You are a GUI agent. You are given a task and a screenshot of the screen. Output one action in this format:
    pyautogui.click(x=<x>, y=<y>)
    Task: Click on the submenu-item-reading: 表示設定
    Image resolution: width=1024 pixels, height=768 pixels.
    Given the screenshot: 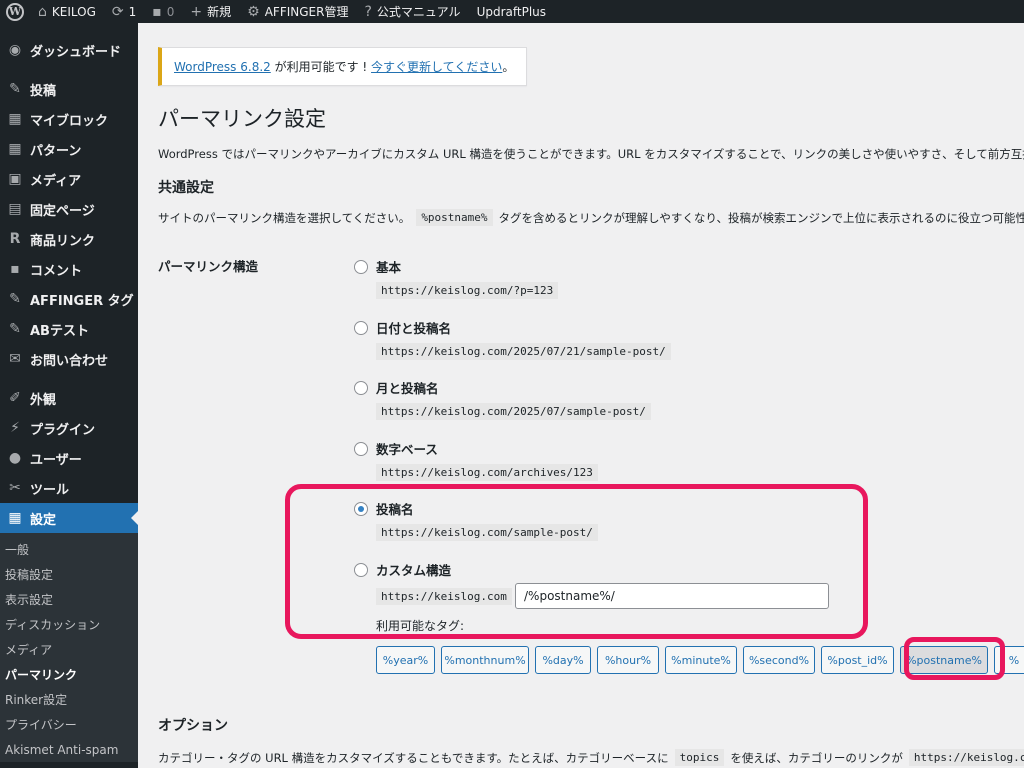 What is the action you would take?
    pyautogui.click(x=69, y=599)
    